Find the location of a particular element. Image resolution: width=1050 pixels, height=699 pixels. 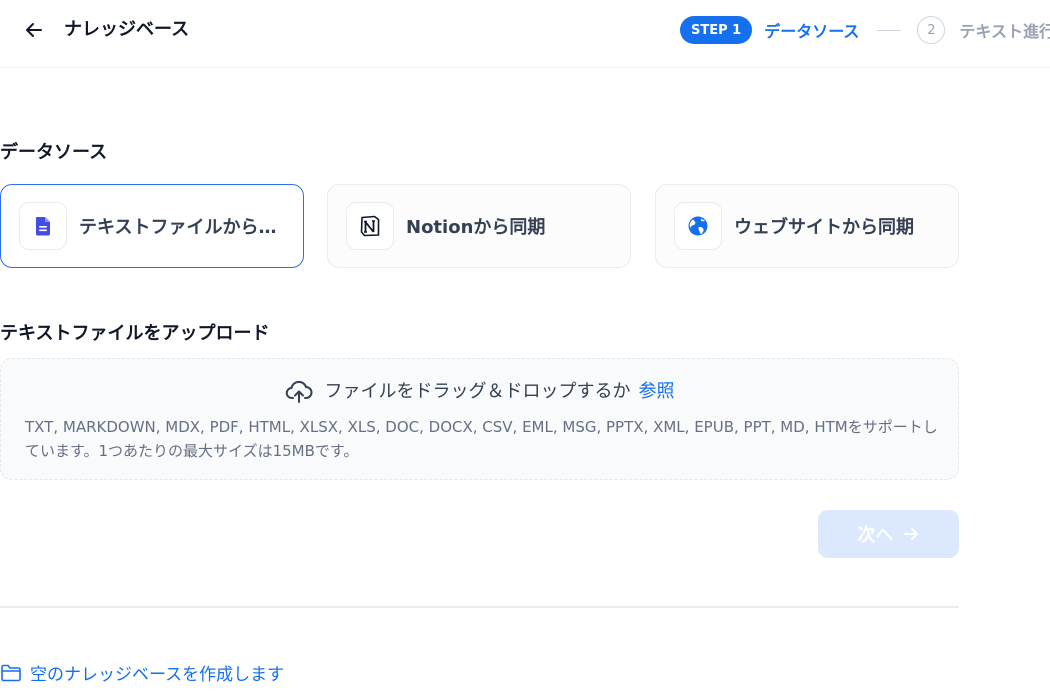

cloud-upload-icon is located at coordinates (299, 392).